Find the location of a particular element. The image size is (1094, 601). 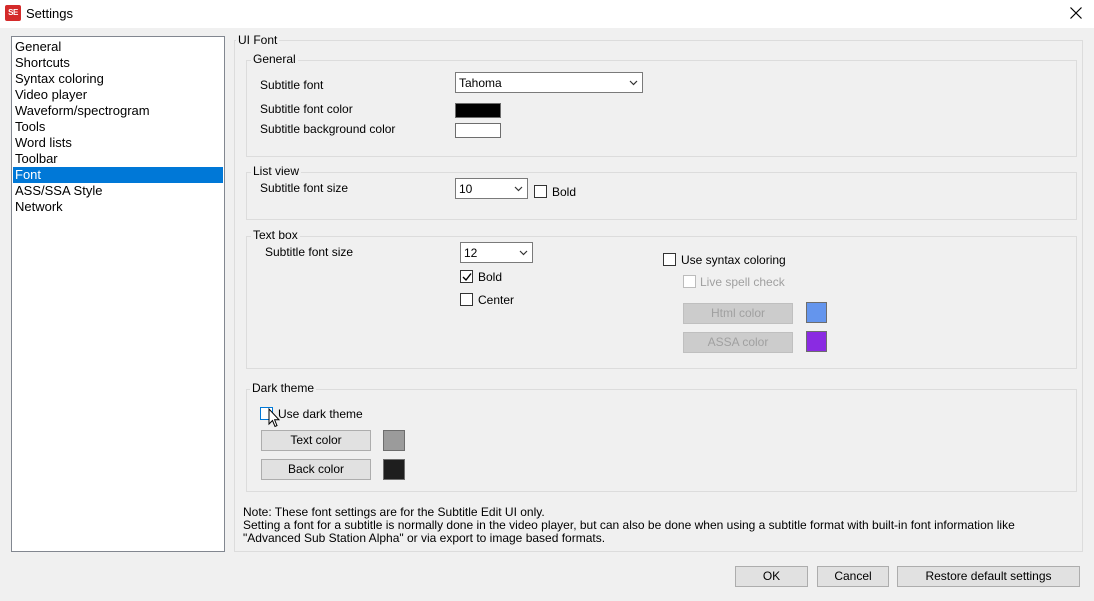

subtitle-font-color-label: Subtitle font color is located at coordinates (306, 109).